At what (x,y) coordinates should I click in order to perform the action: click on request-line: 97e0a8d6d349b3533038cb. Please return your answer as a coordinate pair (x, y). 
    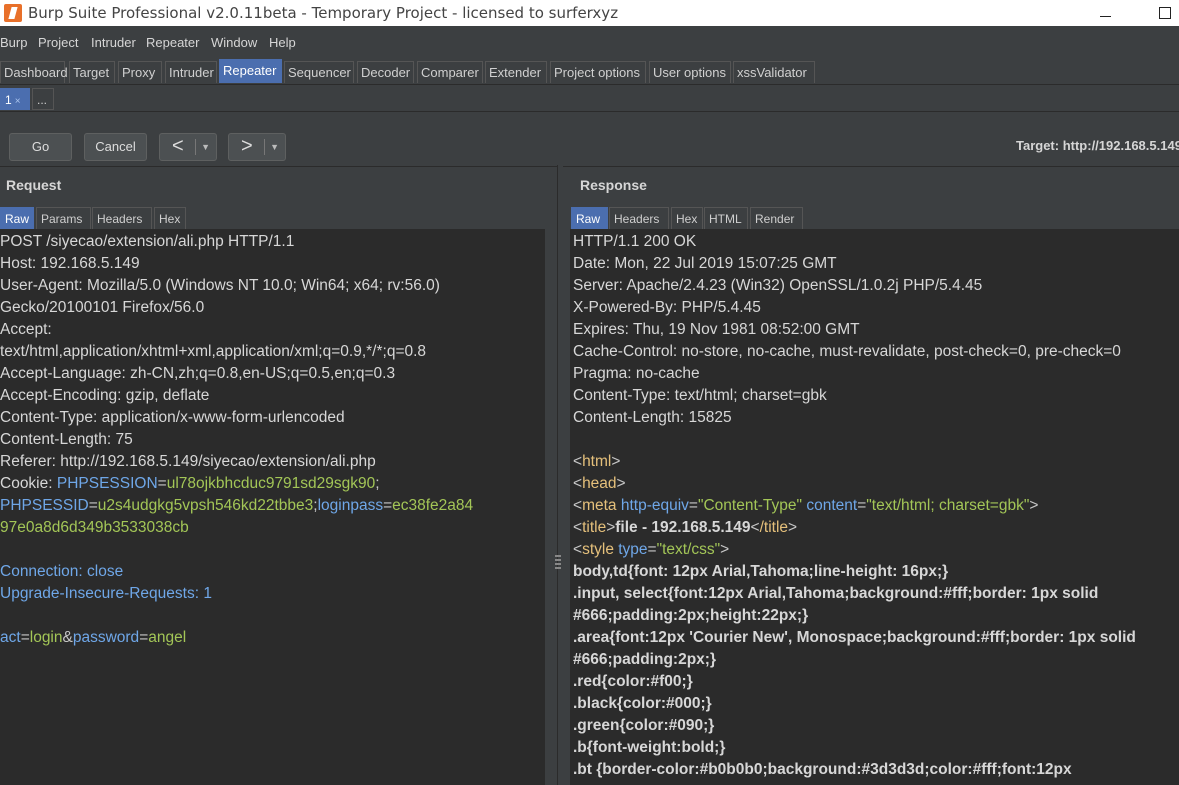
    Looking at the image, I should click on (94, 527).